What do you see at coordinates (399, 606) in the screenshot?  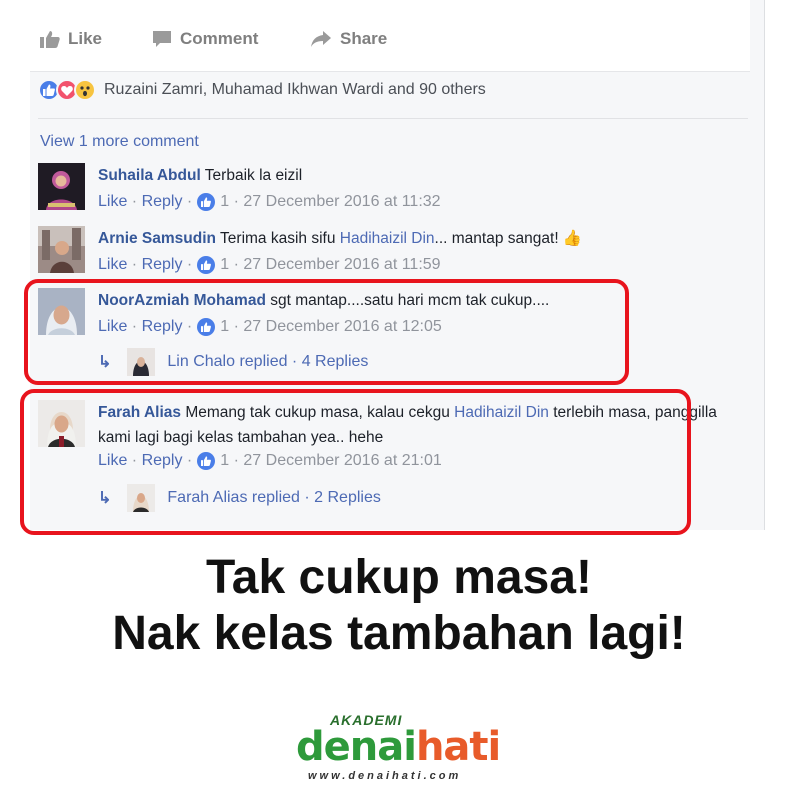 I see `headline: Tak cukup masa! Nak kelas tambahan lagi!` at bounding box center [399, 606].